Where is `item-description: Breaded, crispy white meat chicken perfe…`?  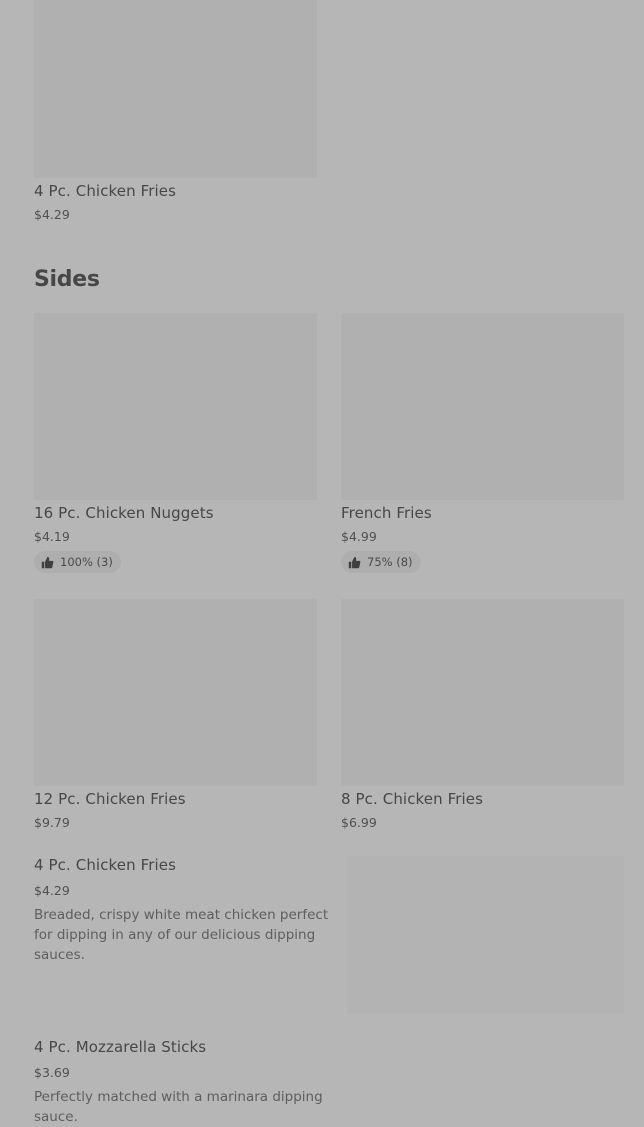 item-description: Breaded, crispy white meat chicken perfe… is located at coordinates (181, 935).